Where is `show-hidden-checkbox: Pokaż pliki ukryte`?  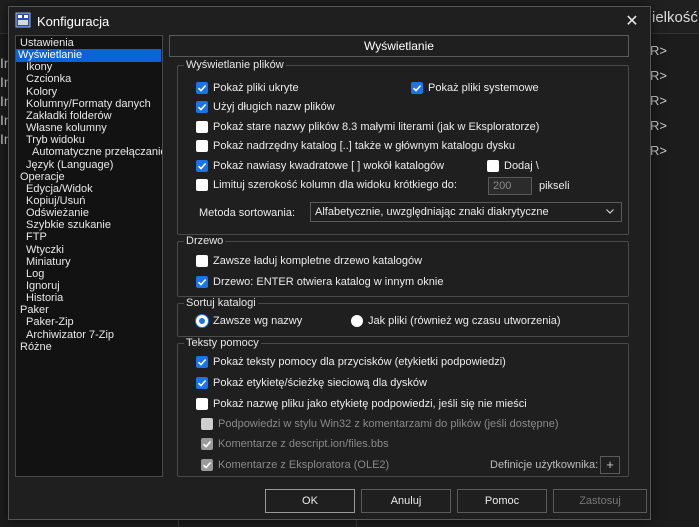 show-hidden-checkbox: Pokaż pliki ukryte is located at coordinates (247, 88).